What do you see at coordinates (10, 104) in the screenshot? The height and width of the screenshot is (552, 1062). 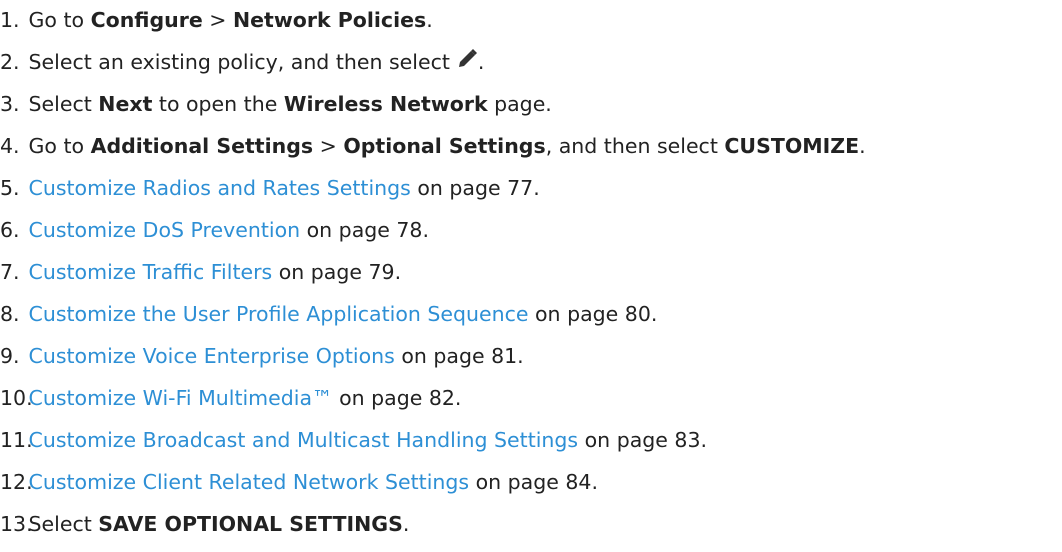 I see `step-number: 3.` at bounding box center [10, 104].